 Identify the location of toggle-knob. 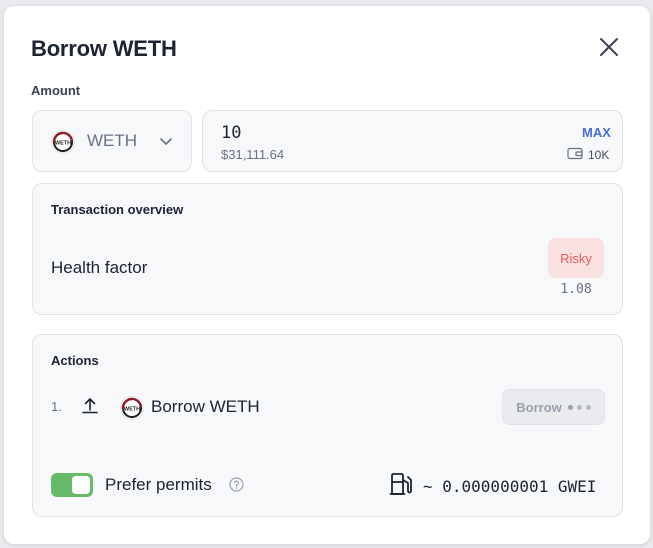
(81, 485).